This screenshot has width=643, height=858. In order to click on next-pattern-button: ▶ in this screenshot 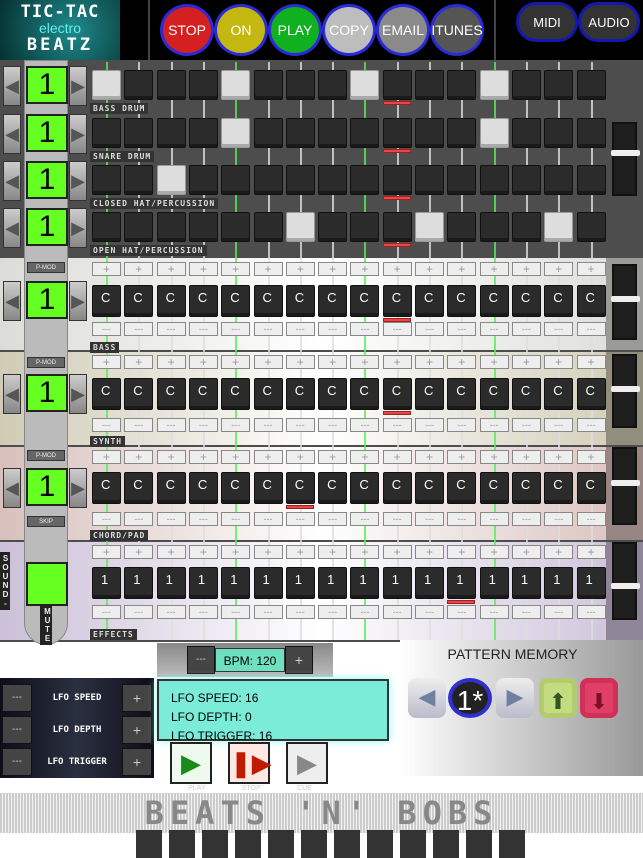, I will do `click(78, 301)`.